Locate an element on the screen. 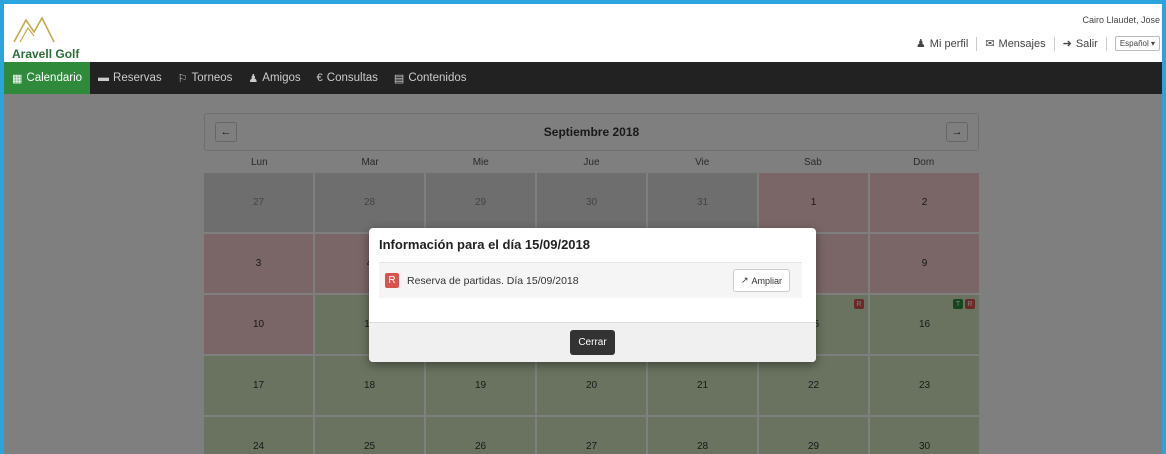 The height and width of the screenshot is (454, 1166). users-icon: ♟ is located at coordinates (253, 78).